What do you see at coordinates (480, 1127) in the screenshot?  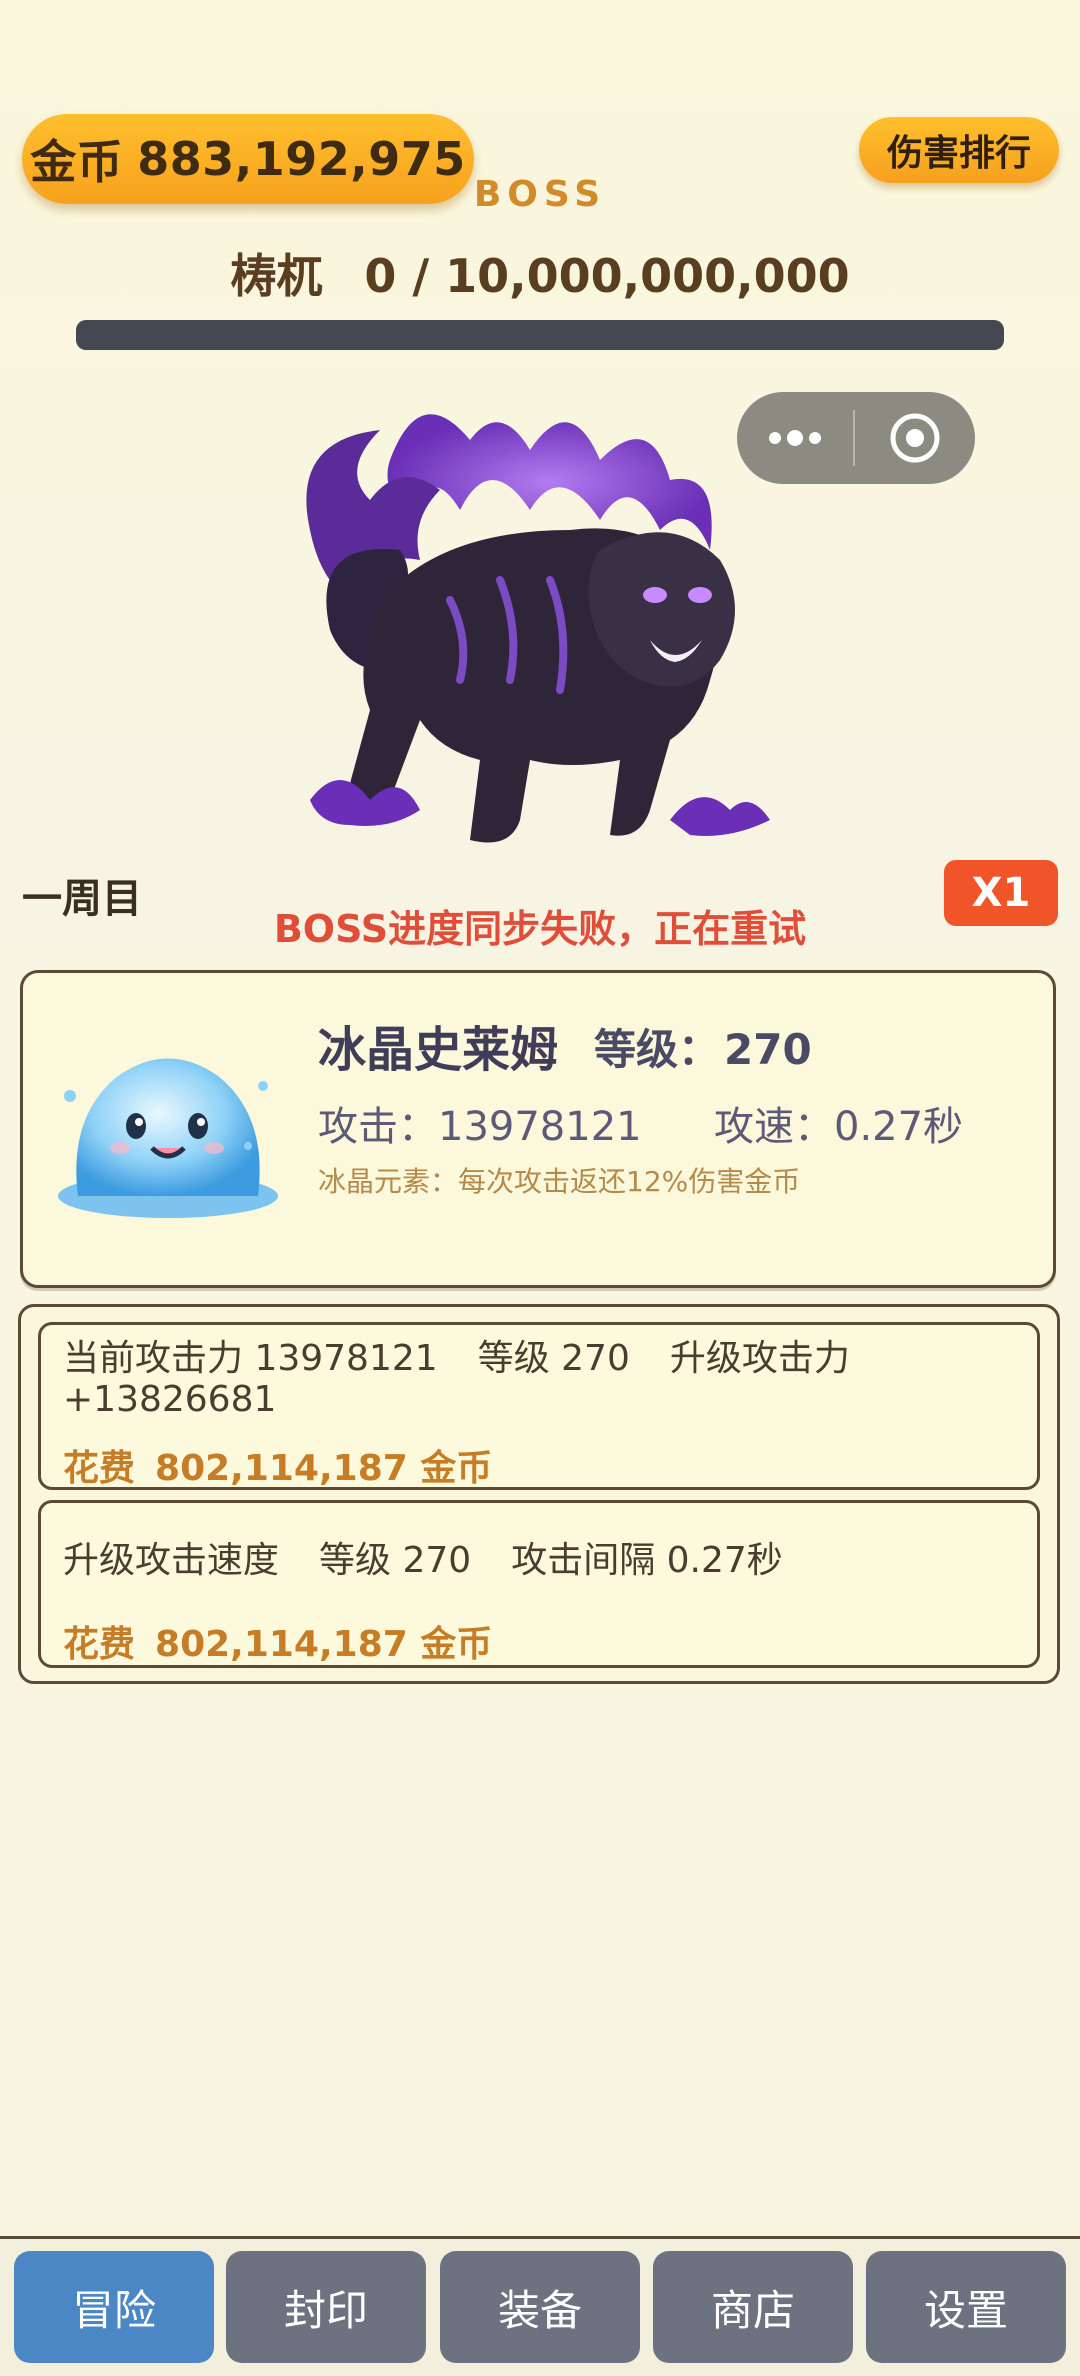 I see `hero-attack: 攻击：13978121` at bounding box center [480, 1127].